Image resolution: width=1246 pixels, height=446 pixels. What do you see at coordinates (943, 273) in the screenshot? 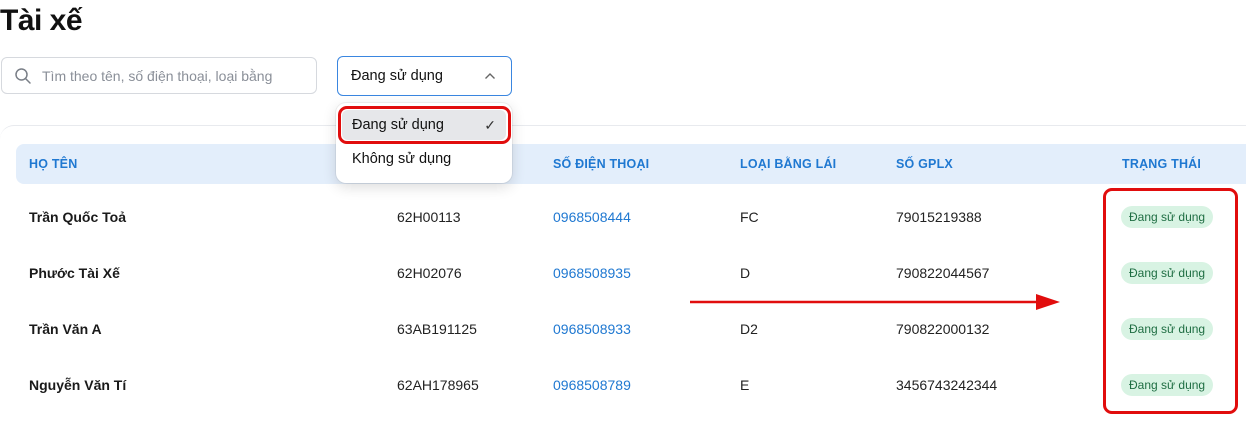
I see `license-number: 790822044567` at bounding box center [943, 273].